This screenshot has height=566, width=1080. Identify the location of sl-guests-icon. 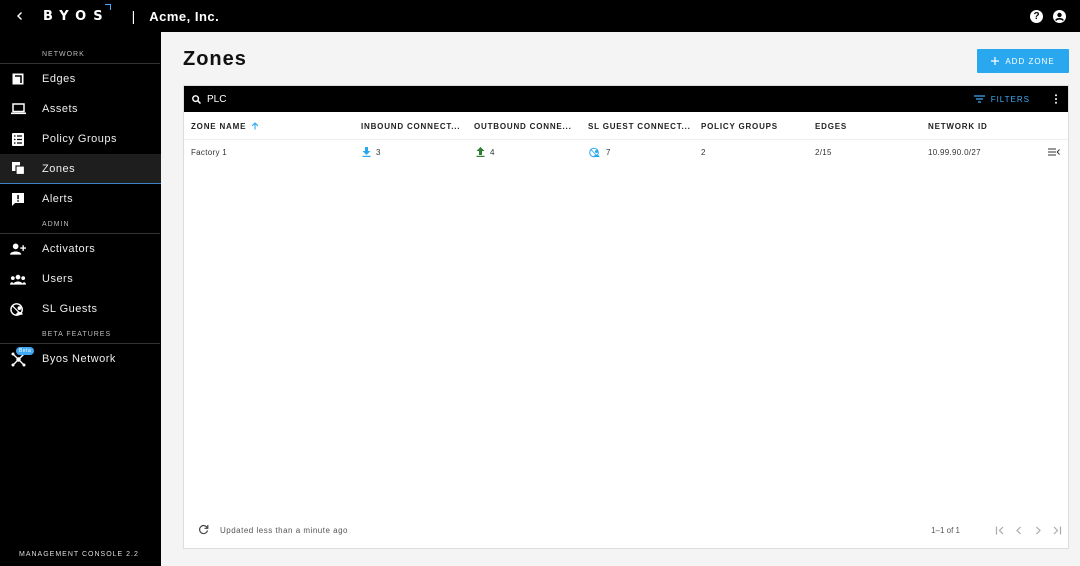
(18, 309).